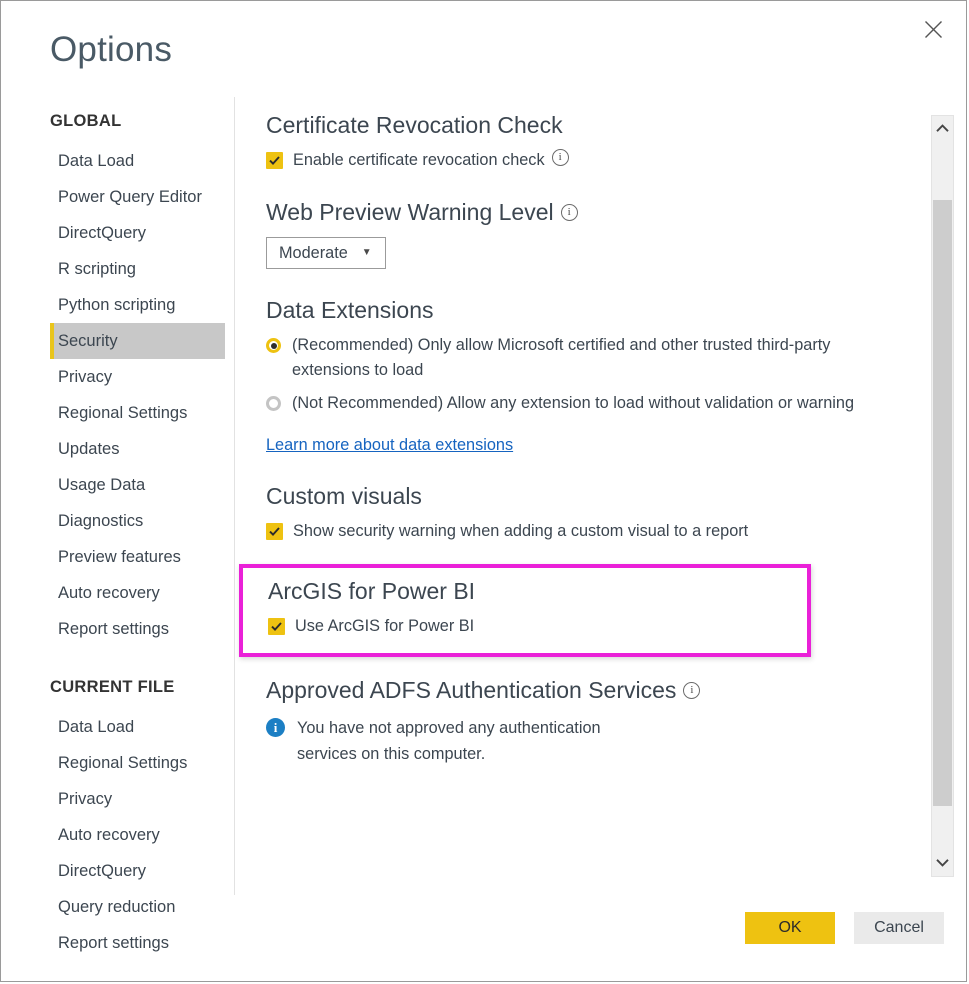 The width and height of the screenshot is (969, 984). I want to click on content-scrollbar, so click(942, 496).